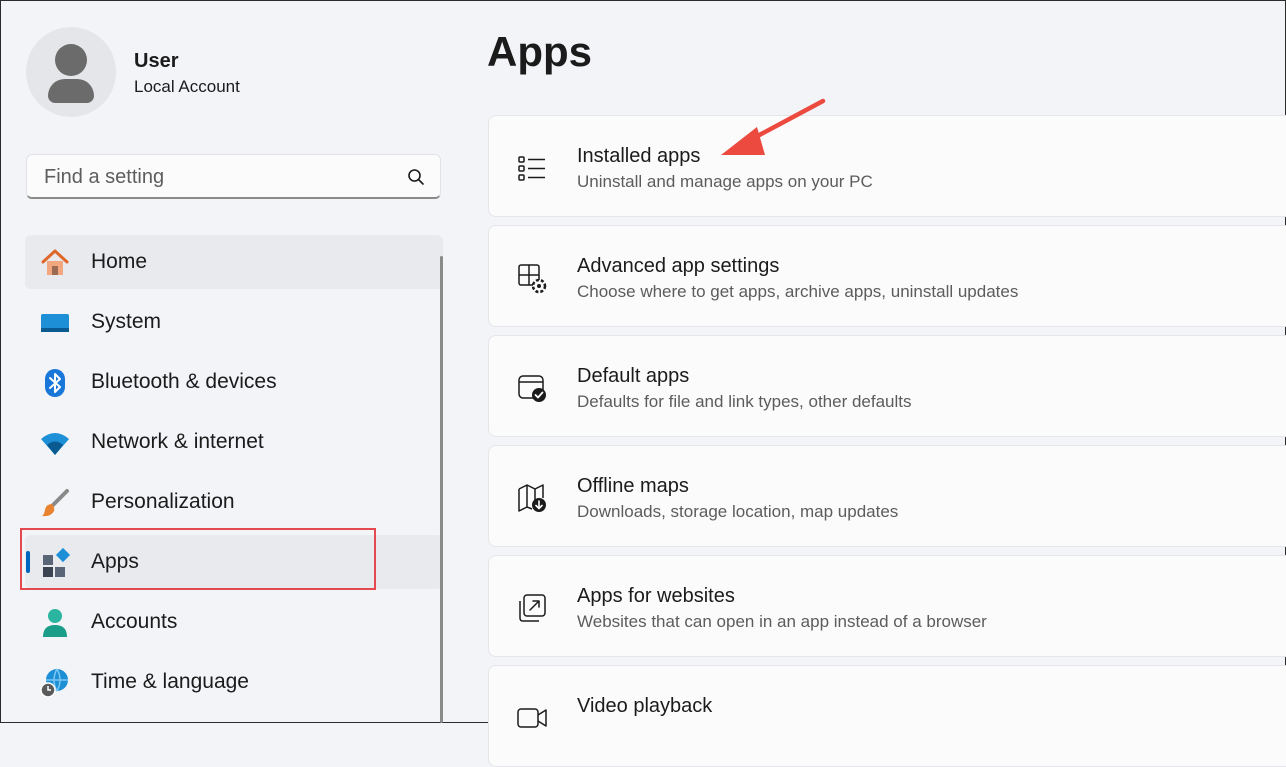 This screenshot has height=767, width=1286. Describe the element at coordinates (55, 623) in the screenshot. I see `person-icon` at that location.